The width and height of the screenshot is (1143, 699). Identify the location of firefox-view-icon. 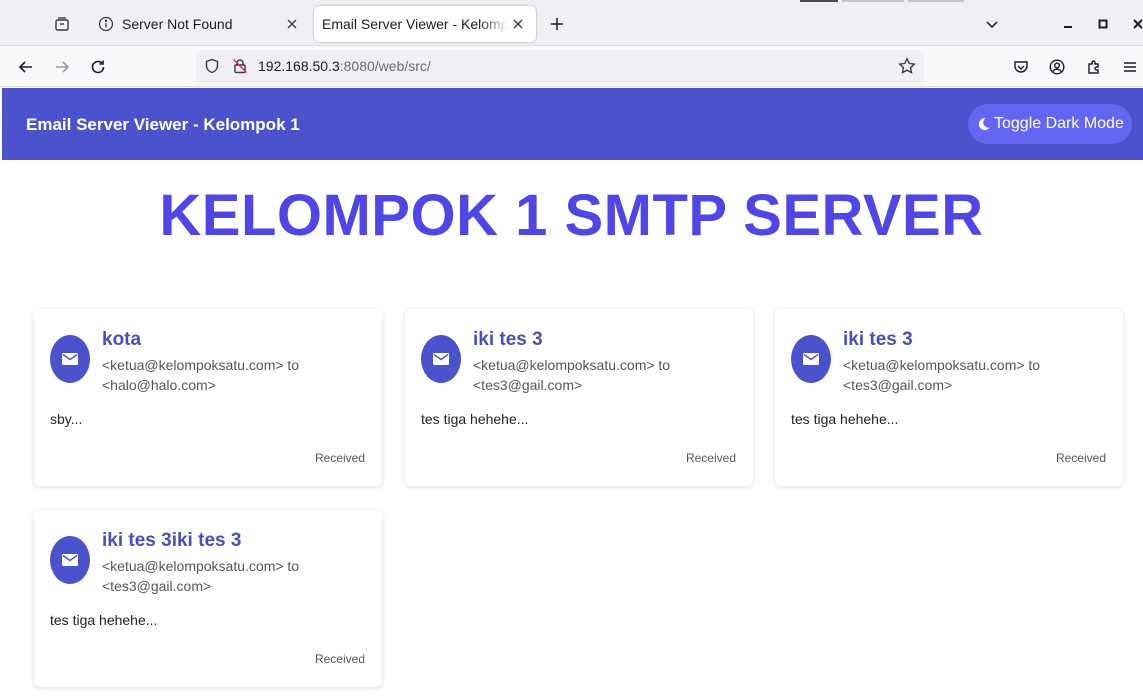
(62, 24).